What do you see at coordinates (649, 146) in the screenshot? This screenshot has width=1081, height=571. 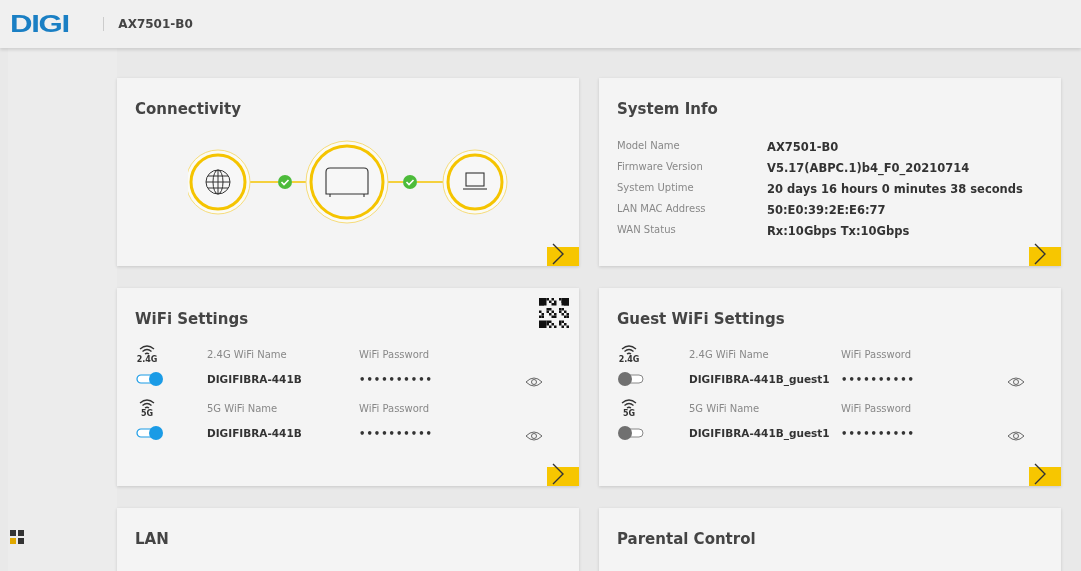 I see `field-label: Model Name` at bounding box center [649, 146].